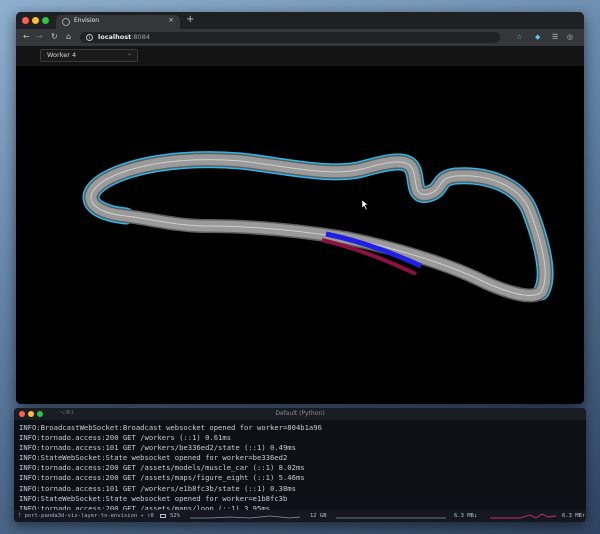 The height and width of the screenshot is (534, 600). I want to click on shield-extension-icon: ◆, so click(537, 37).